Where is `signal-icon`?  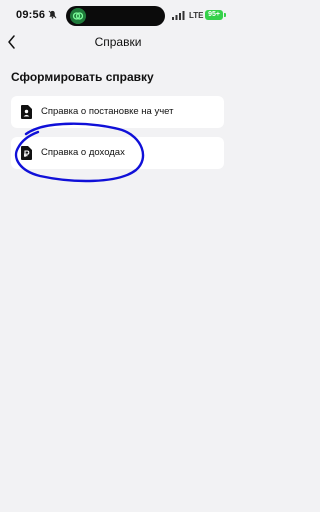
signal-icon is located at coordinates (178, 15).